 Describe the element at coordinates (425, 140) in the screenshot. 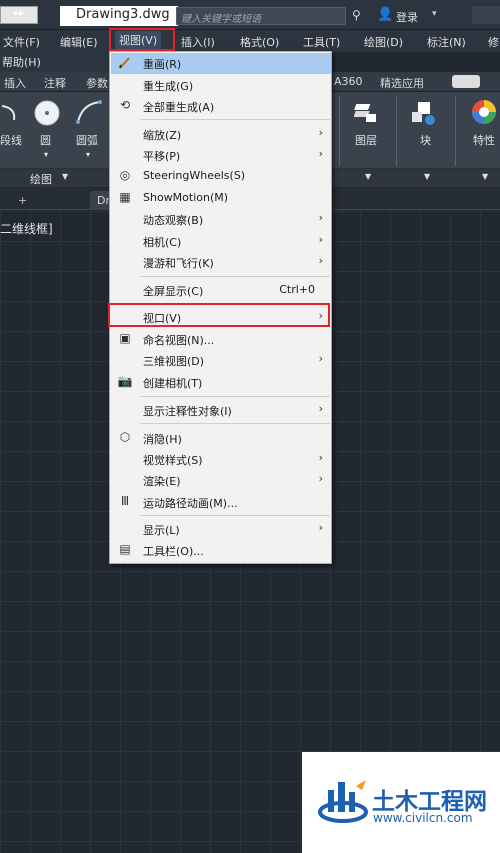

I see `tool-label-block: 块` at that location.